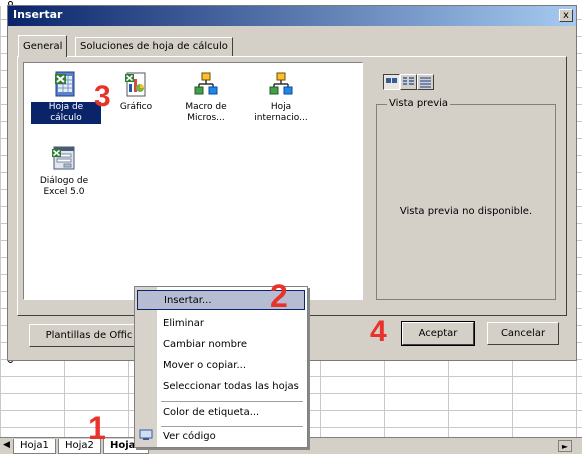 This screenshot has height=454, width=582. I want to click on template-label: Gráfico, so click(136, 107).